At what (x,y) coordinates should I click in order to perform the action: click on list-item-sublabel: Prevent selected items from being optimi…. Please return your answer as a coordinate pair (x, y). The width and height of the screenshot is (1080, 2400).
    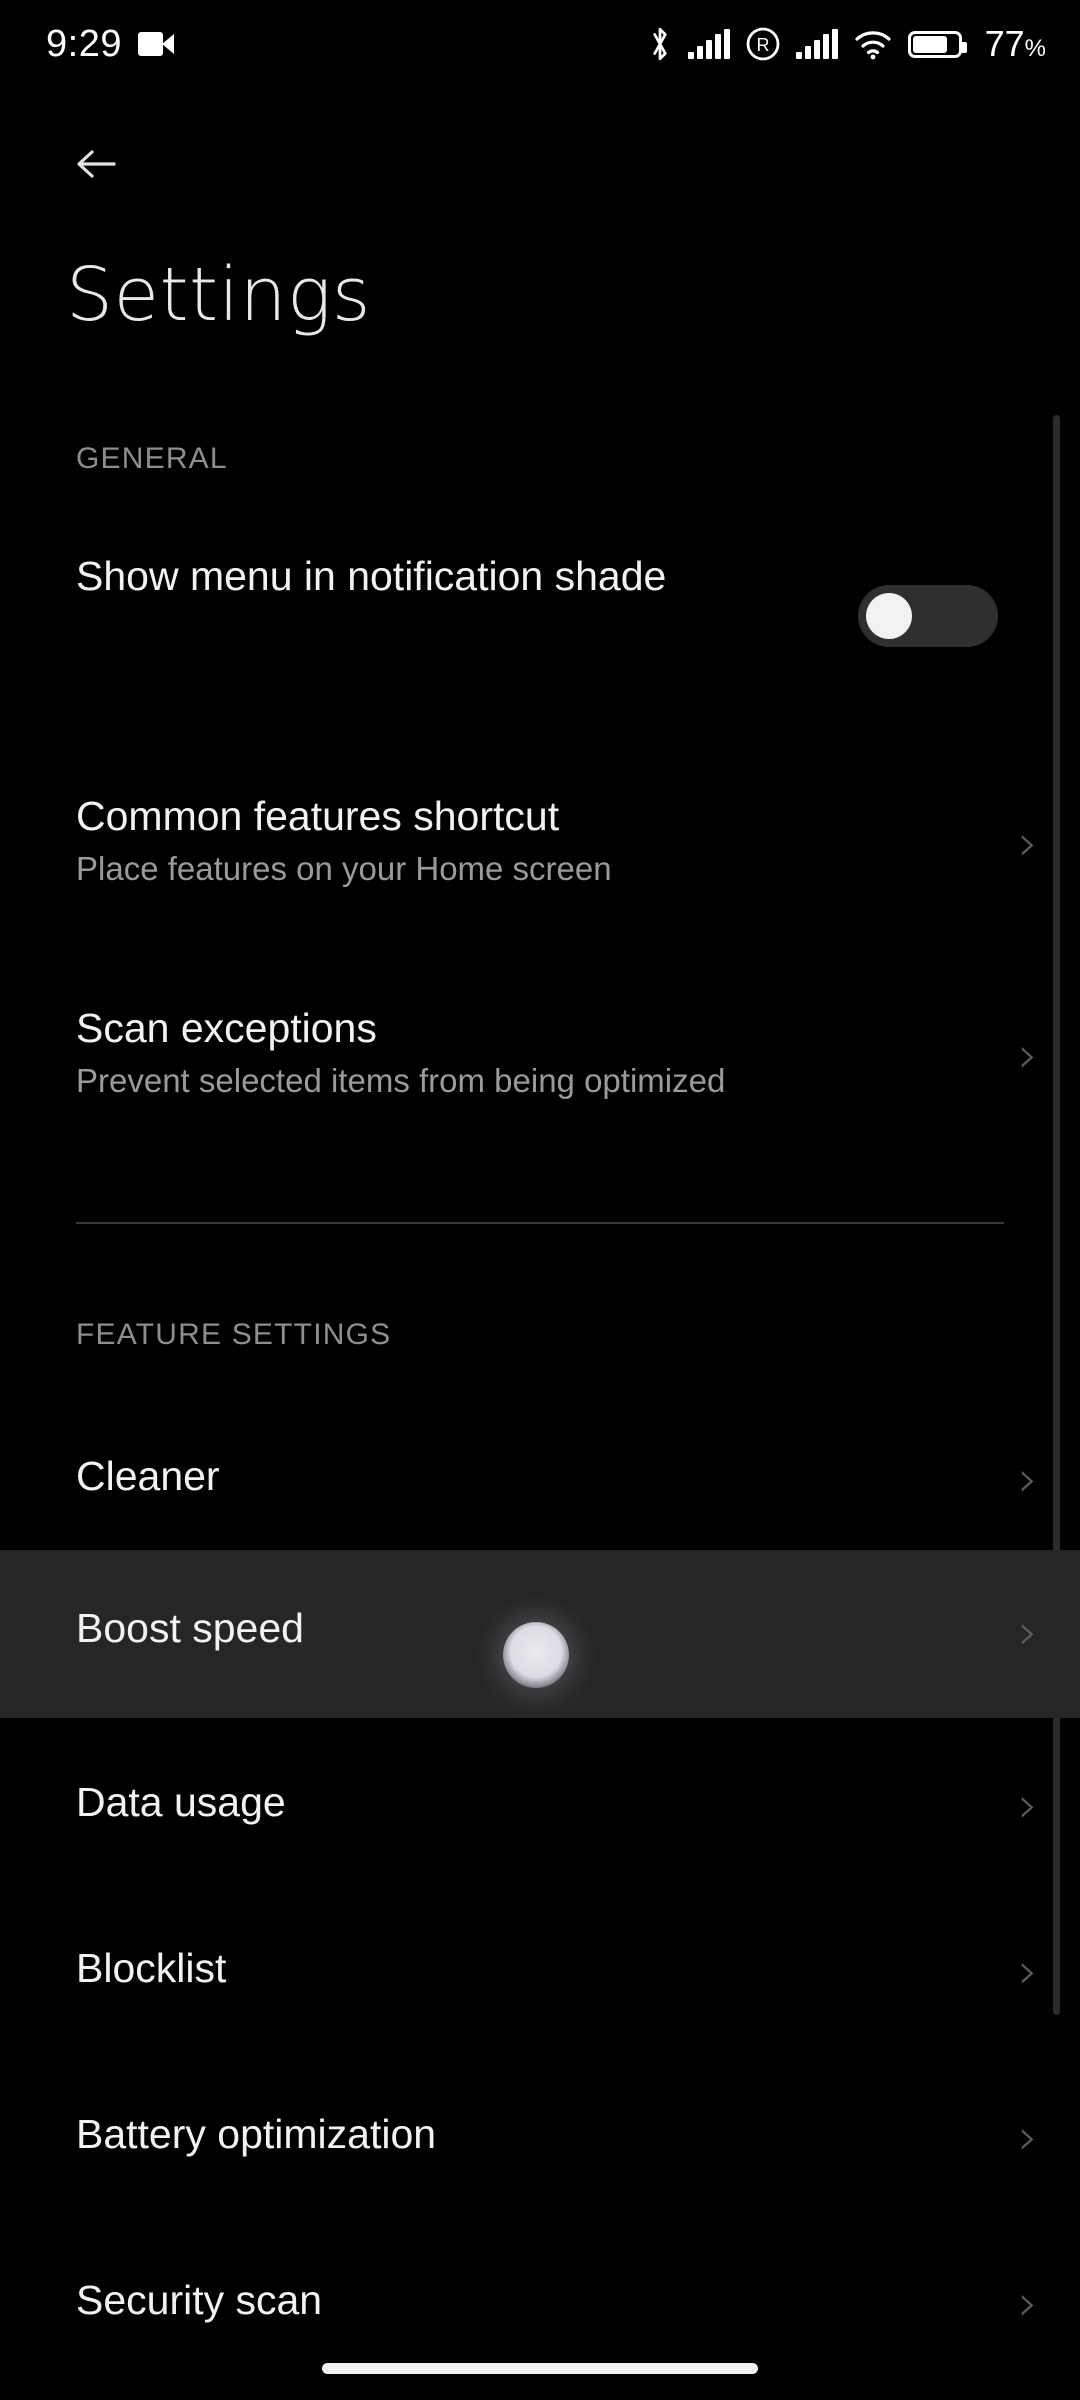
    Looking at the image, I should click on (401, 1080).